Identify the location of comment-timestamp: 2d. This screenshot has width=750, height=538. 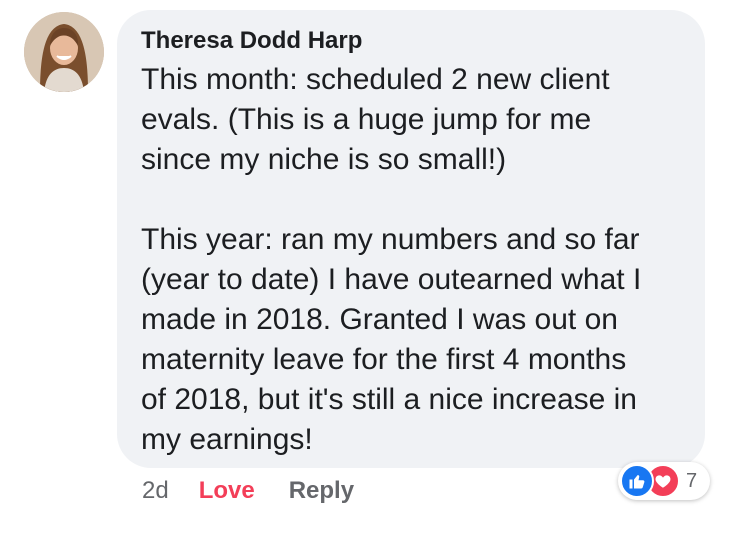
(155, 491).